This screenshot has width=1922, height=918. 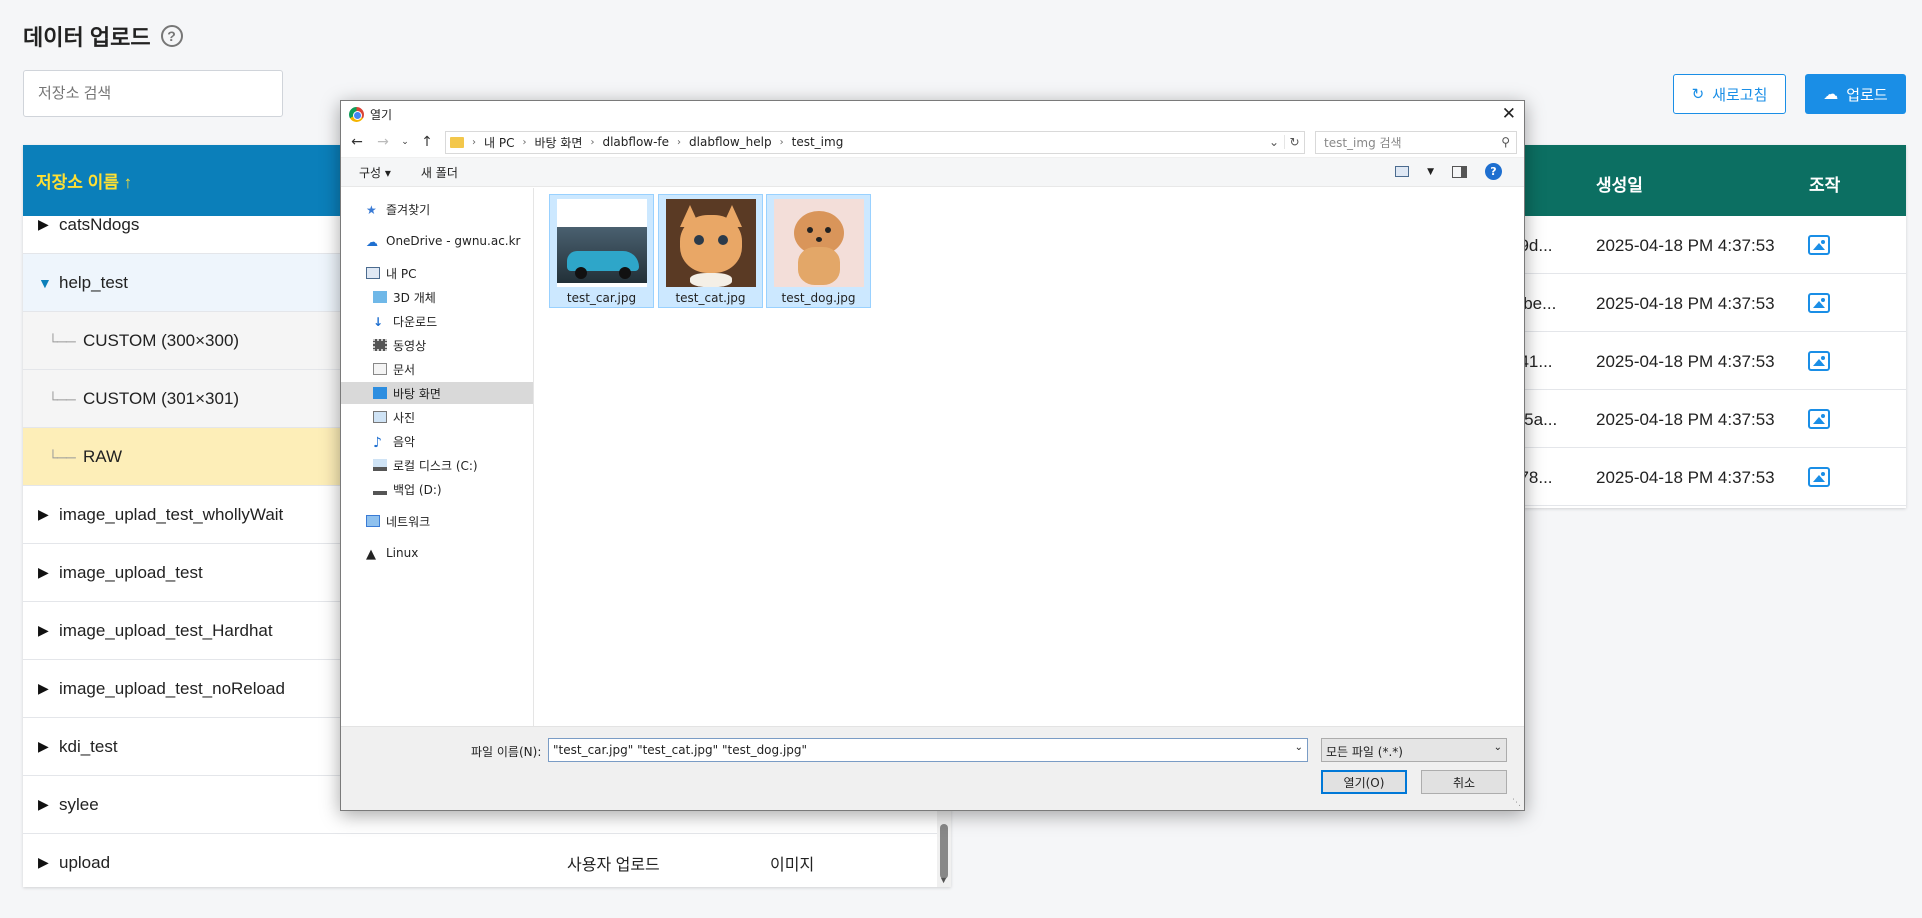 I want to click on nav-item-3d-objects: 3D 개체, so click(x=437, y=297).